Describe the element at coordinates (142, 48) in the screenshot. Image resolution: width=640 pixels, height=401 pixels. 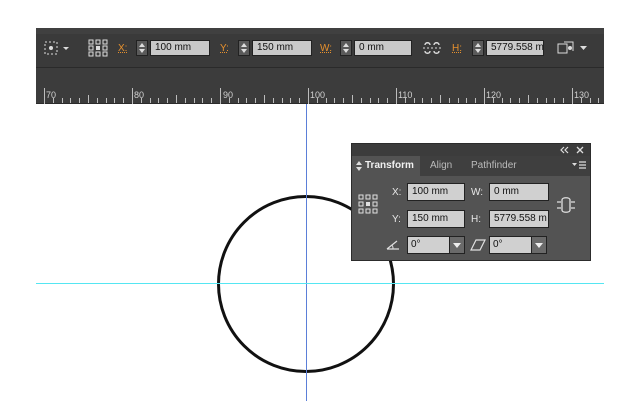
I see `x-stepper` at that location.